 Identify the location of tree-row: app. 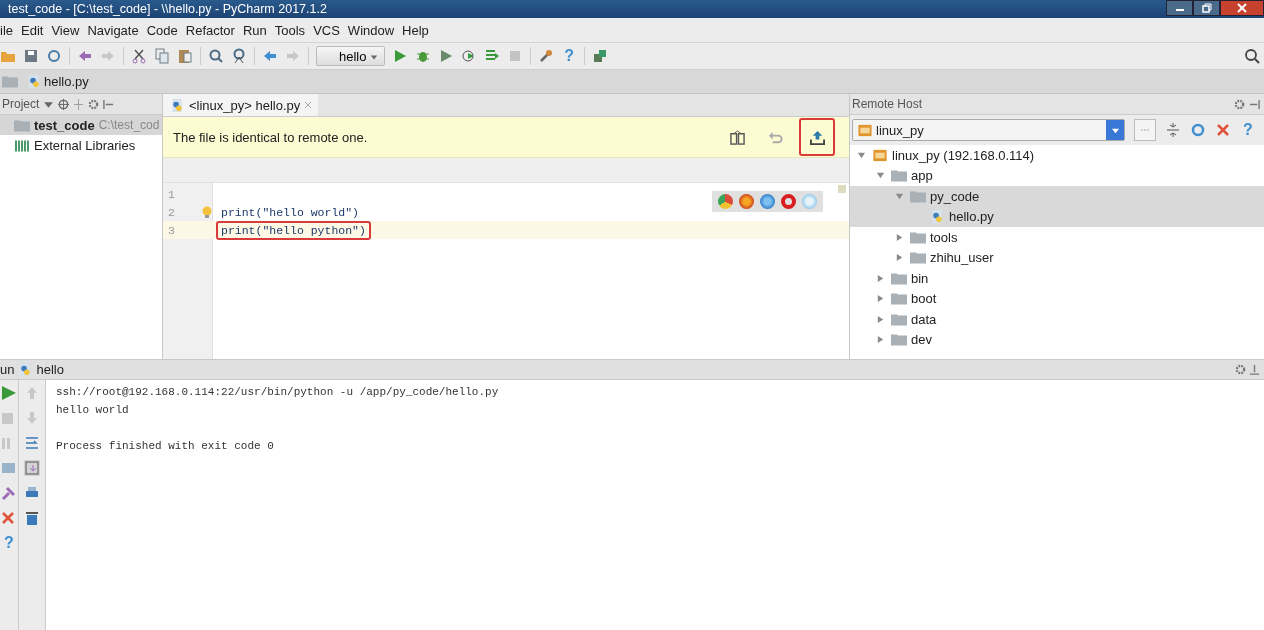
(1057, 175).